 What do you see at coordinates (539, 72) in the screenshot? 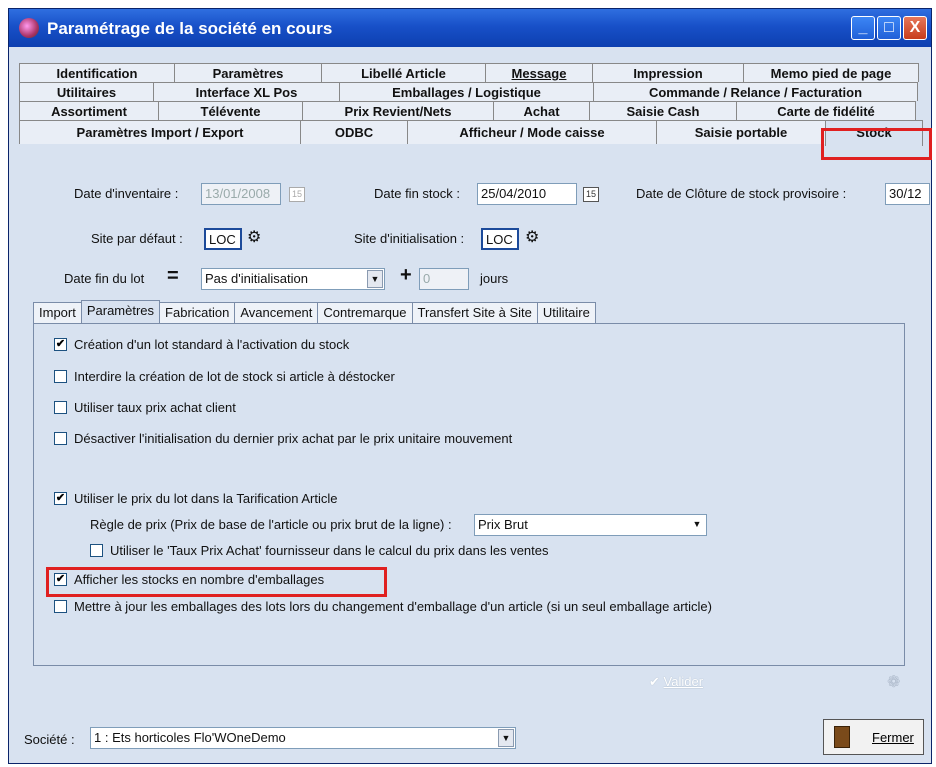
I see `tab-message: Message` at bounding box center [539, 72].